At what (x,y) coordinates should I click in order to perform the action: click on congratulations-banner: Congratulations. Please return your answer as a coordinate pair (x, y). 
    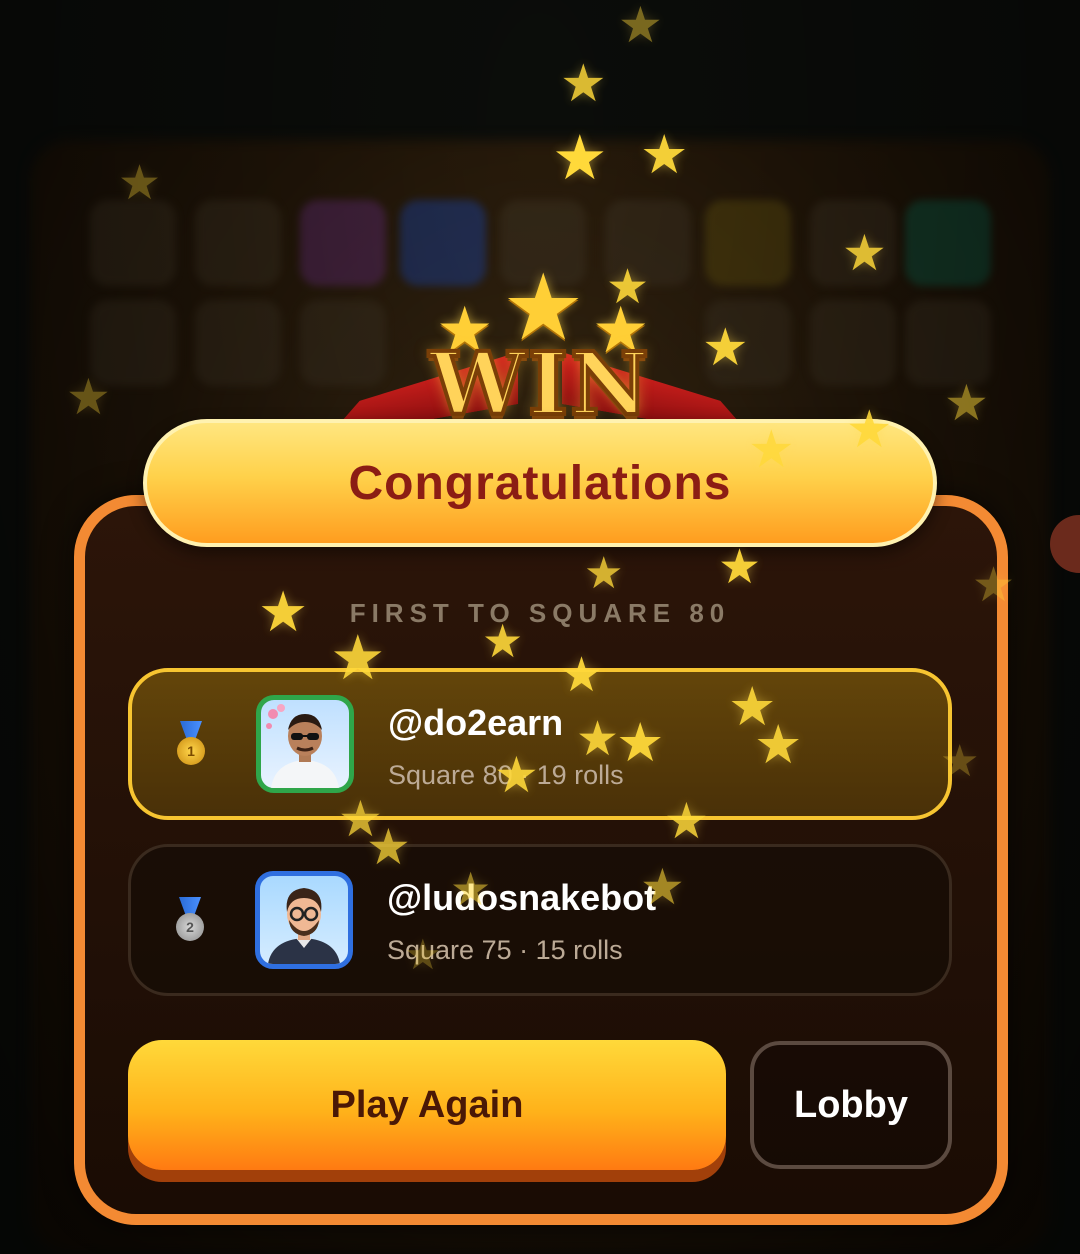
    Looking at the image, I should click on (540, 483).